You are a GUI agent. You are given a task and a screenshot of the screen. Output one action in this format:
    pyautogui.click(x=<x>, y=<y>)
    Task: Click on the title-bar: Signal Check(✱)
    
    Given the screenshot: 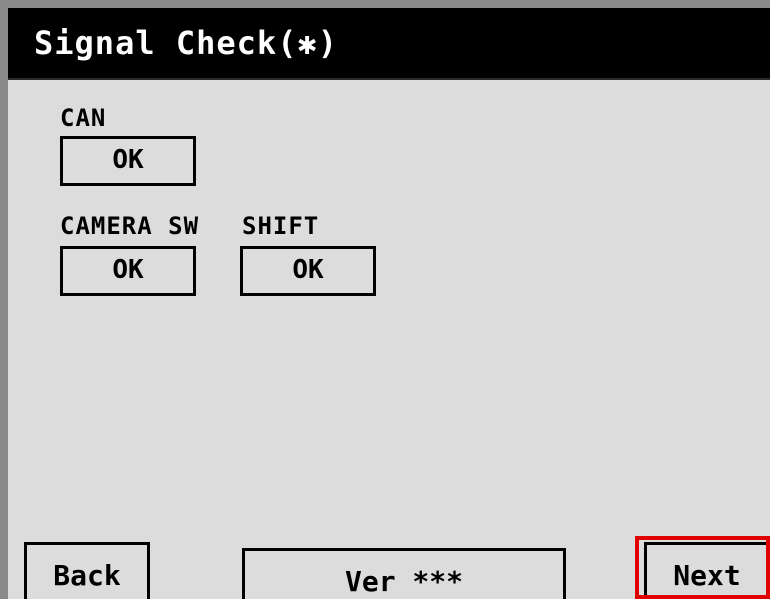 What is the action you would take?
    pyautogui.click(x=389, y=43)
    